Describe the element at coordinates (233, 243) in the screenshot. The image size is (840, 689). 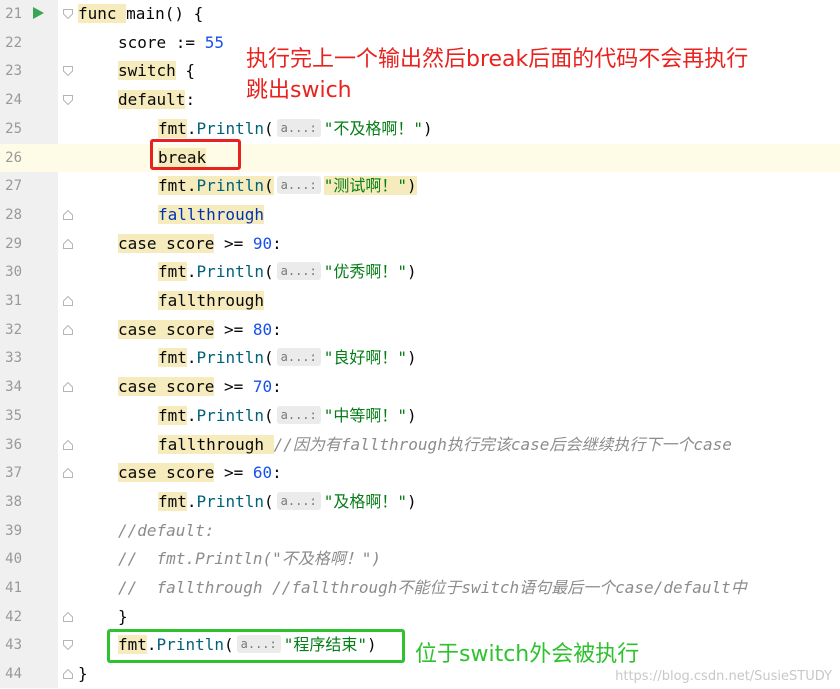
I see `code-token: >=` at that location.